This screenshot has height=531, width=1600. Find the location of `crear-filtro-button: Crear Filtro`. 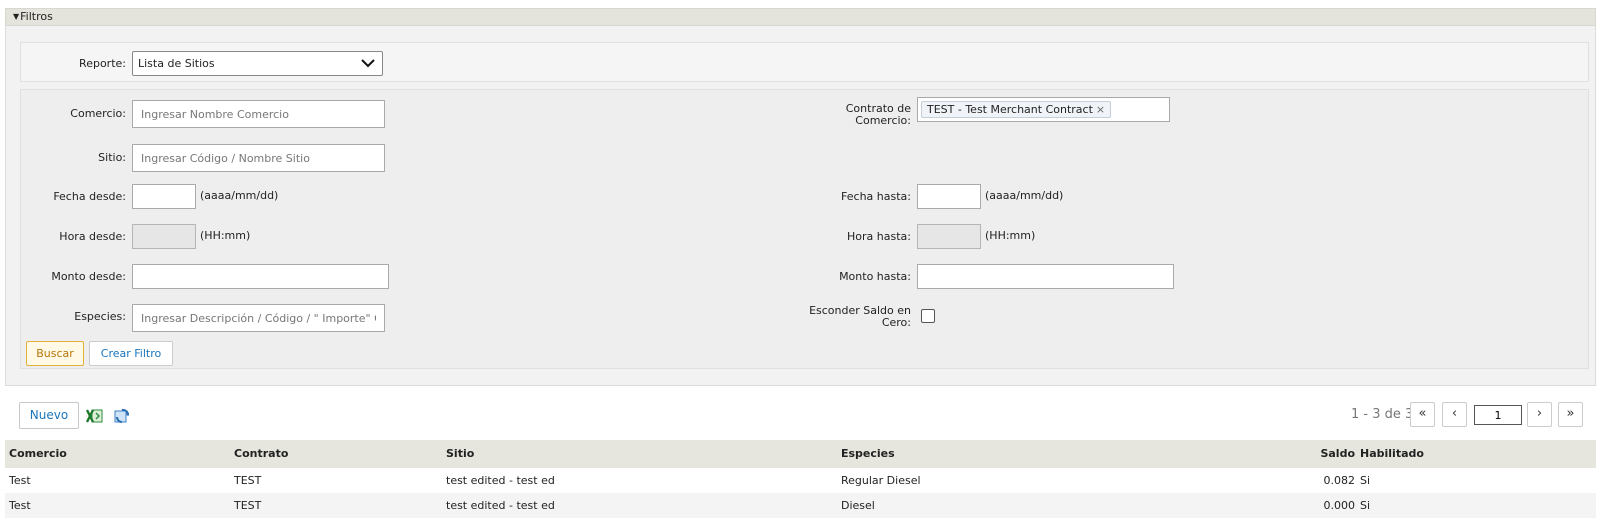

crear-filtro-button: Crear Filtro is located at coordinates (131, 353).